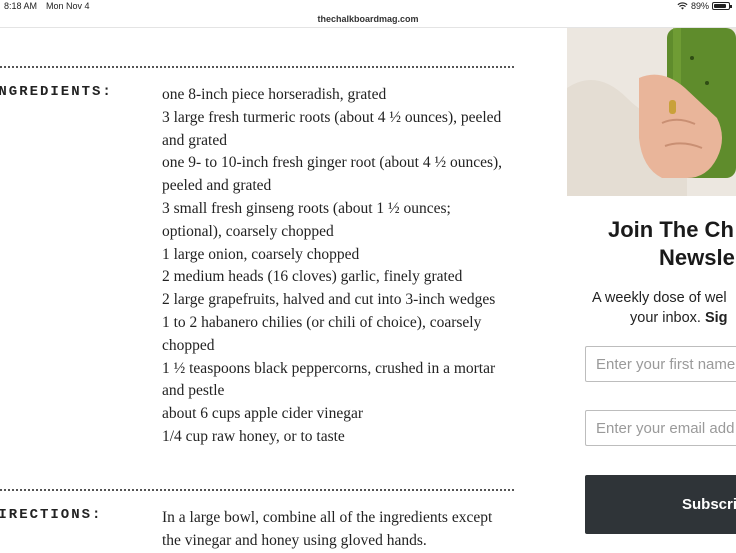  I want to click on battery-tip, so click(731, 6).